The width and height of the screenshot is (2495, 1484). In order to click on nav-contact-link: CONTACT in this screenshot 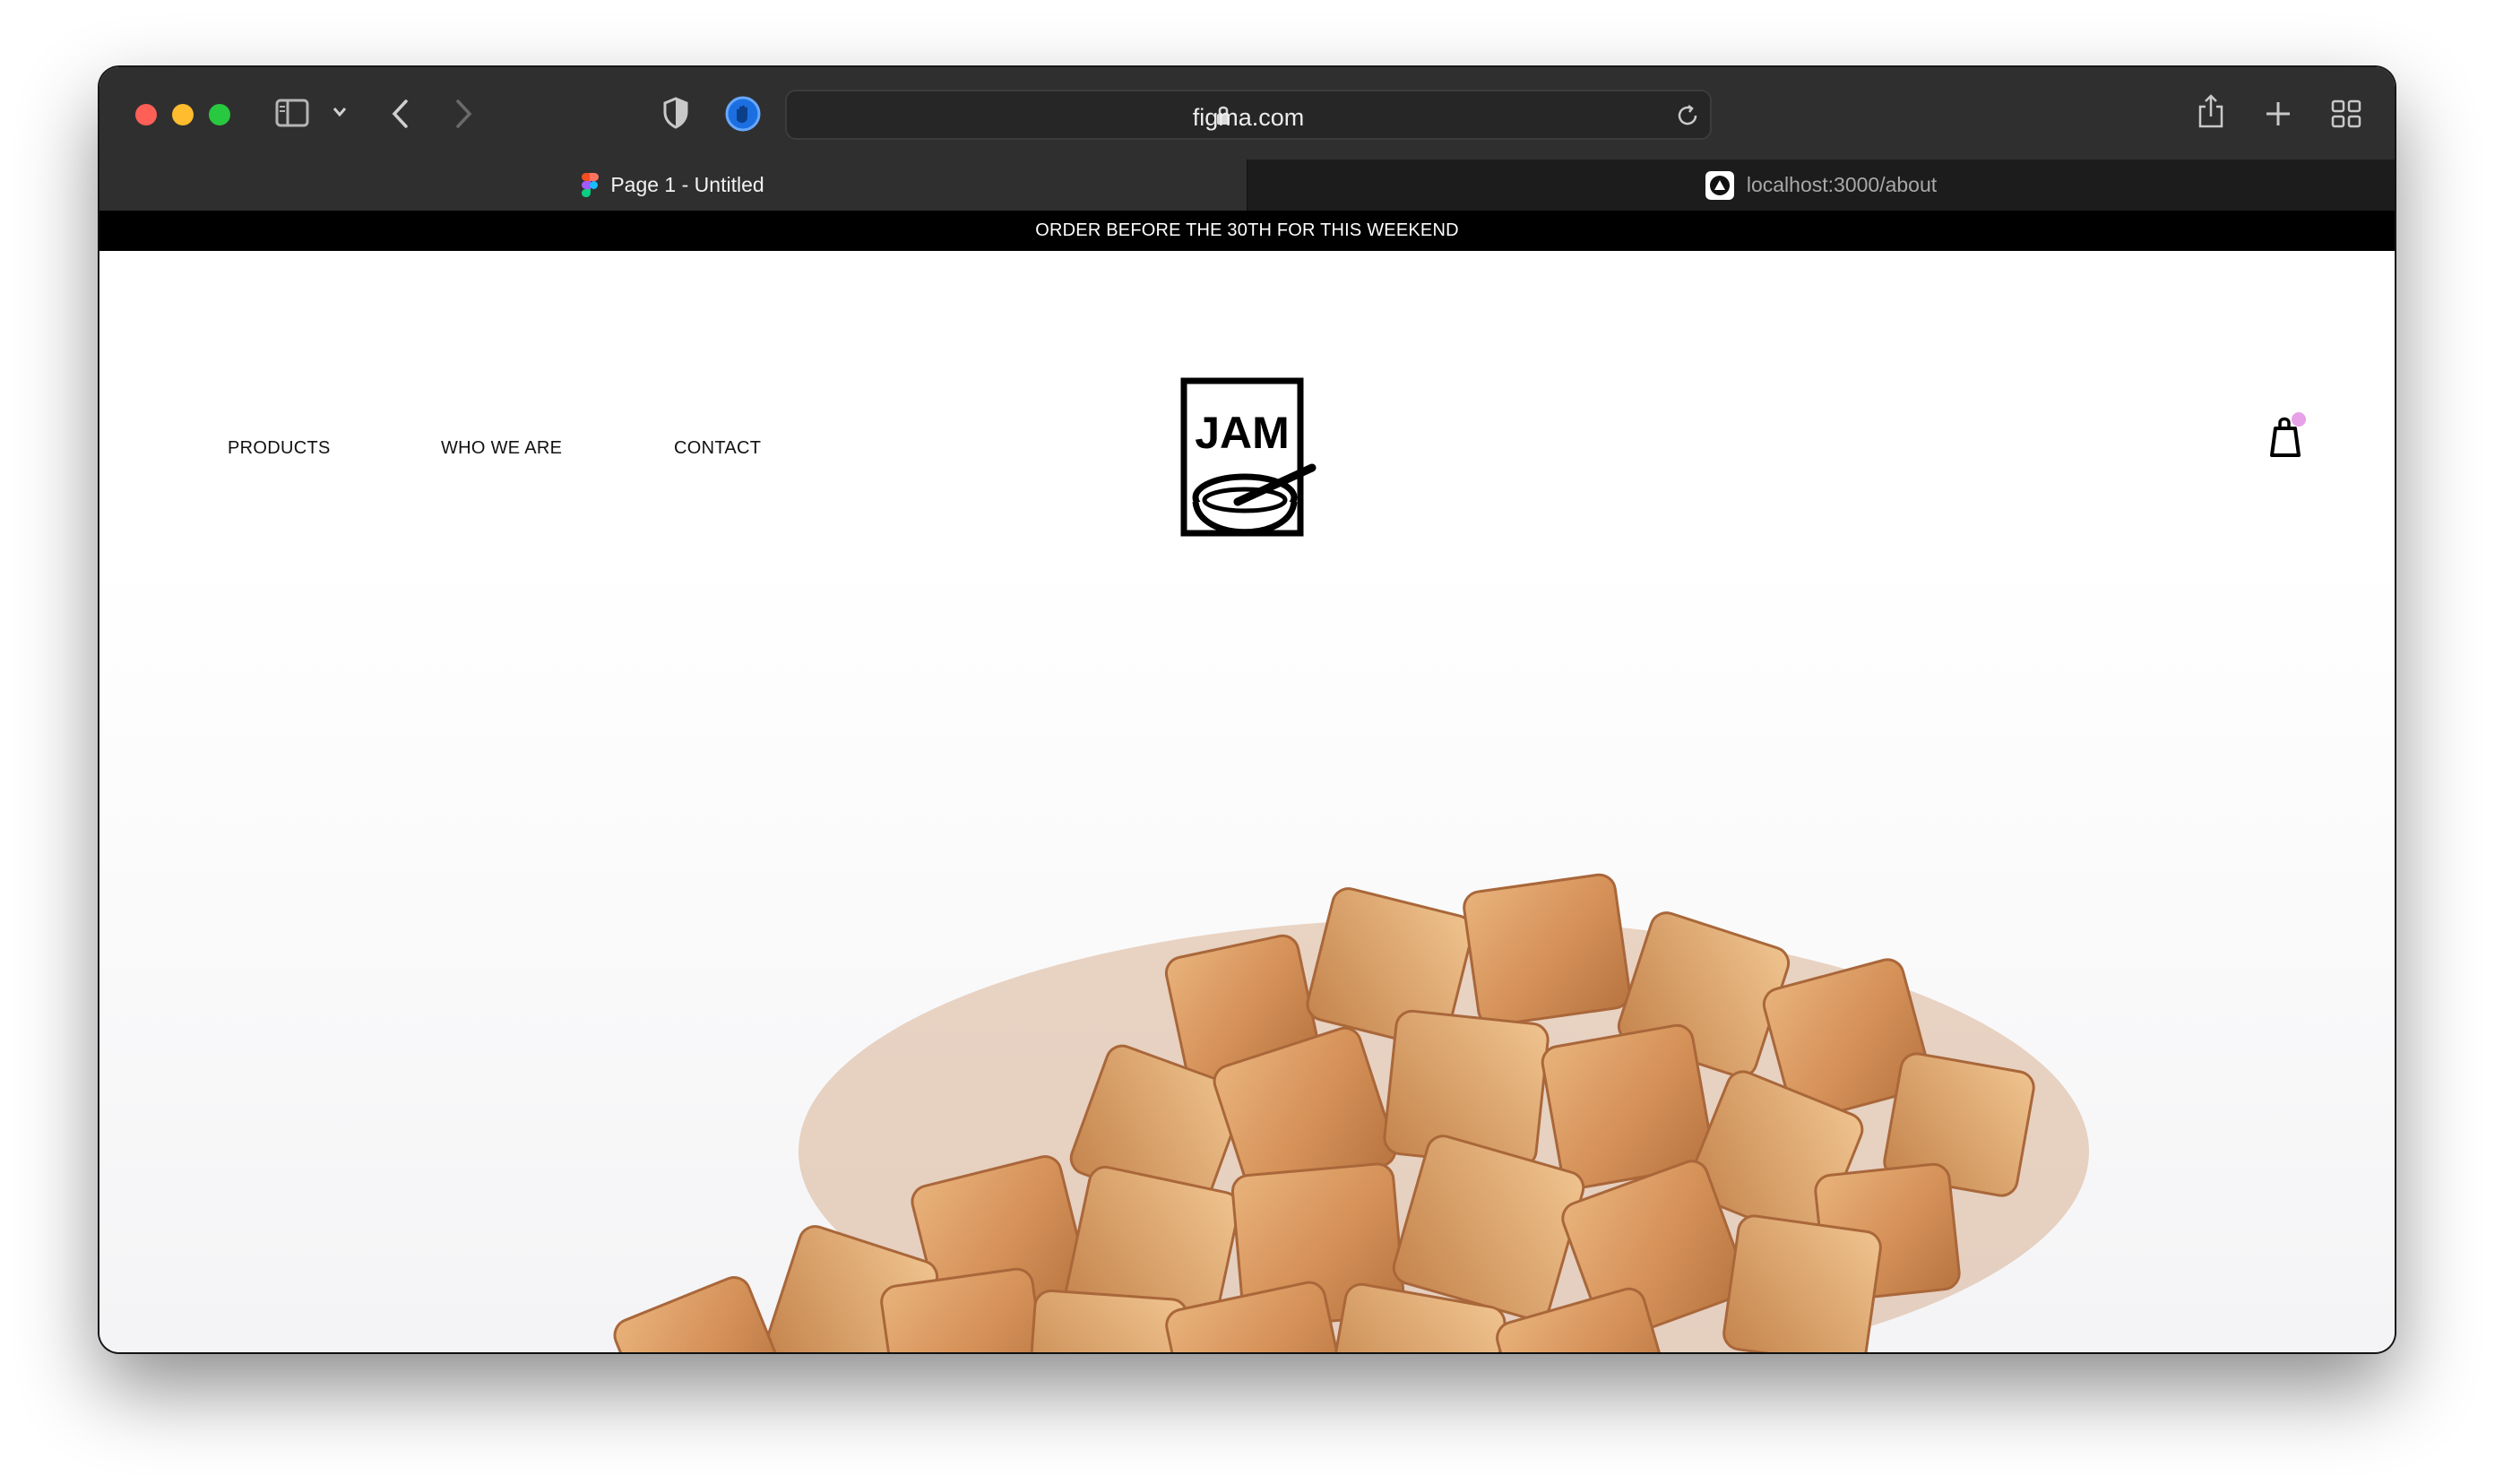, I will do `click(717, 448)`.